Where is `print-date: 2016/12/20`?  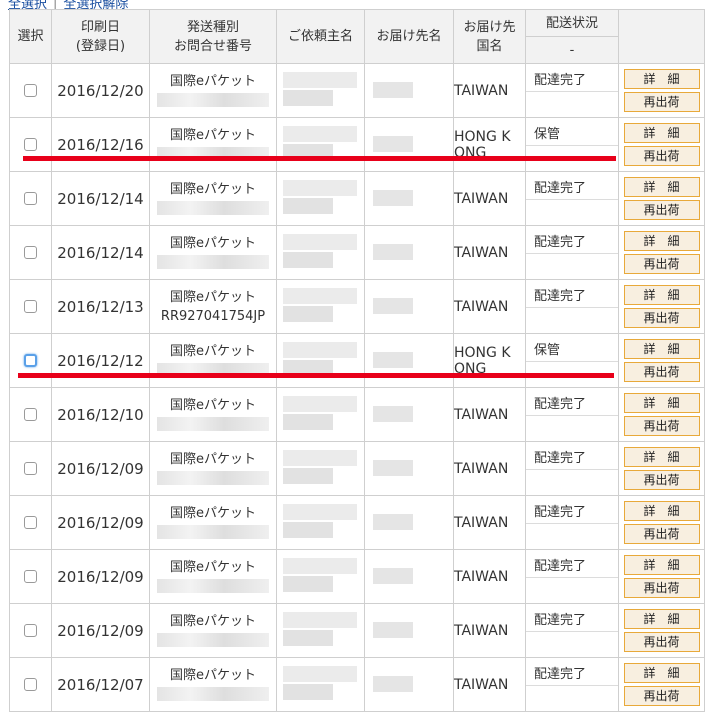 print-date: 2016/12/20 is located at coordinates (100, 90).